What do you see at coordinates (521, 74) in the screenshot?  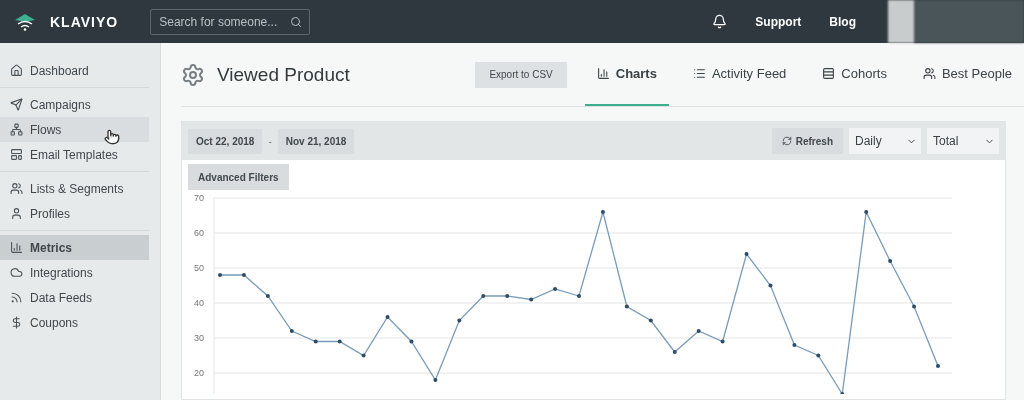 I see `export-button: Export to CSV` at bounding box center [521, 74].